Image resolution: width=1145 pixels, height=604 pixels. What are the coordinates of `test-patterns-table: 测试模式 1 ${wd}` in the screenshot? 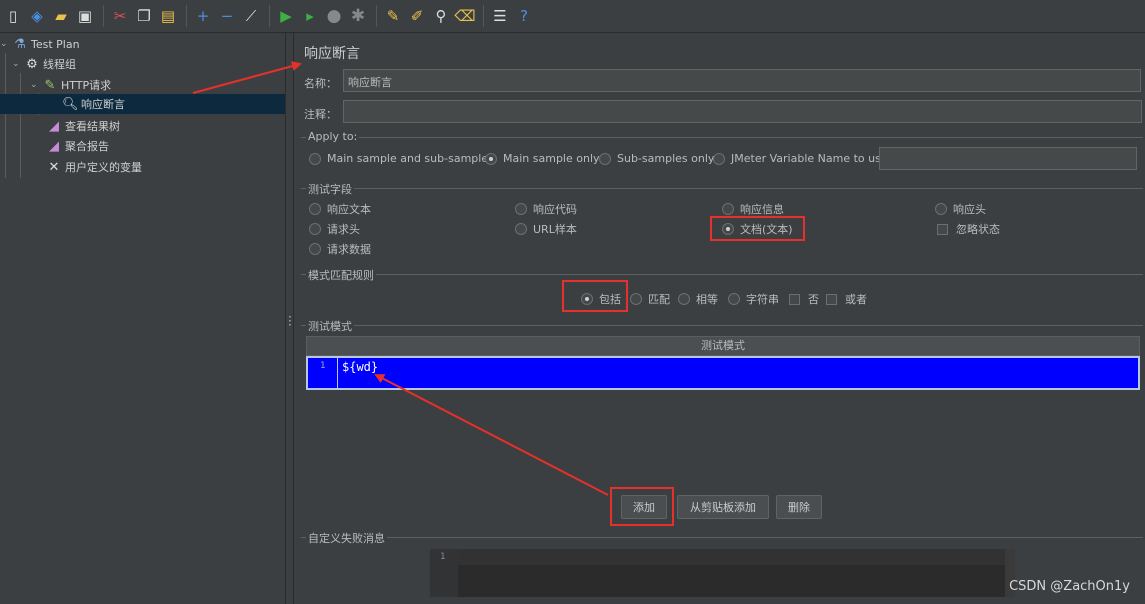 It's located at (723, 364).